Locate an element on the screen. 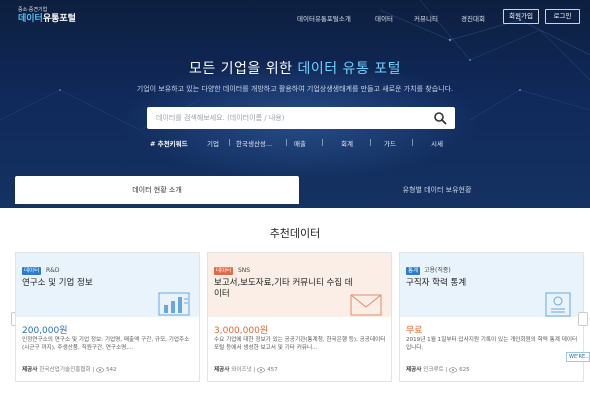  keyword-item: 가드 is located at coordinates (390, 143).